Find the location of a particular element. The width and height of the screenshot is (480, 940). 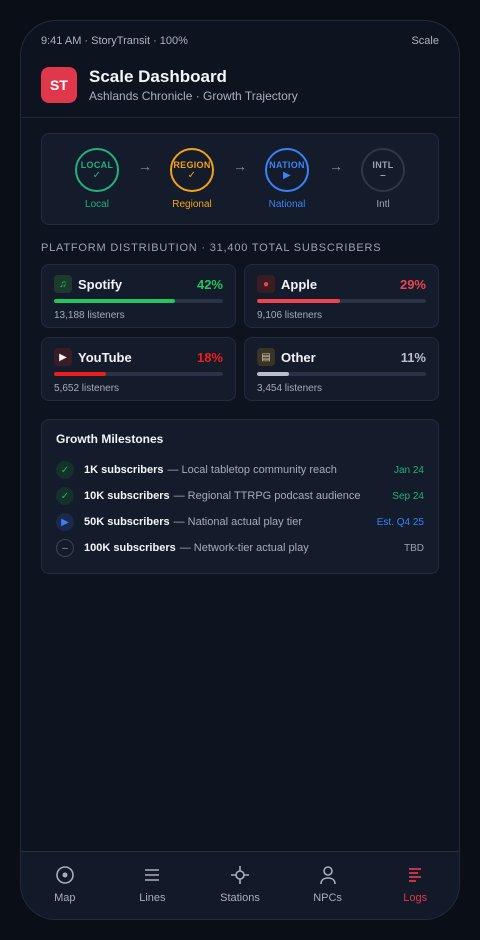

milestone-target: 50K subscribers is located at coordinates (127, 522).